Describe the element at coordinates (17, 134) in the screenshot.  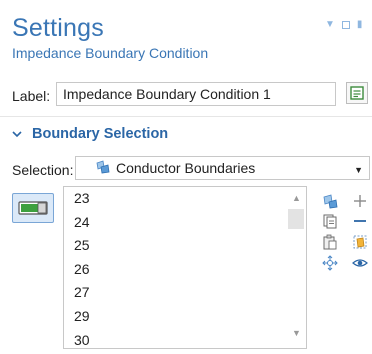
I see `chevron-down-icon` at that location.